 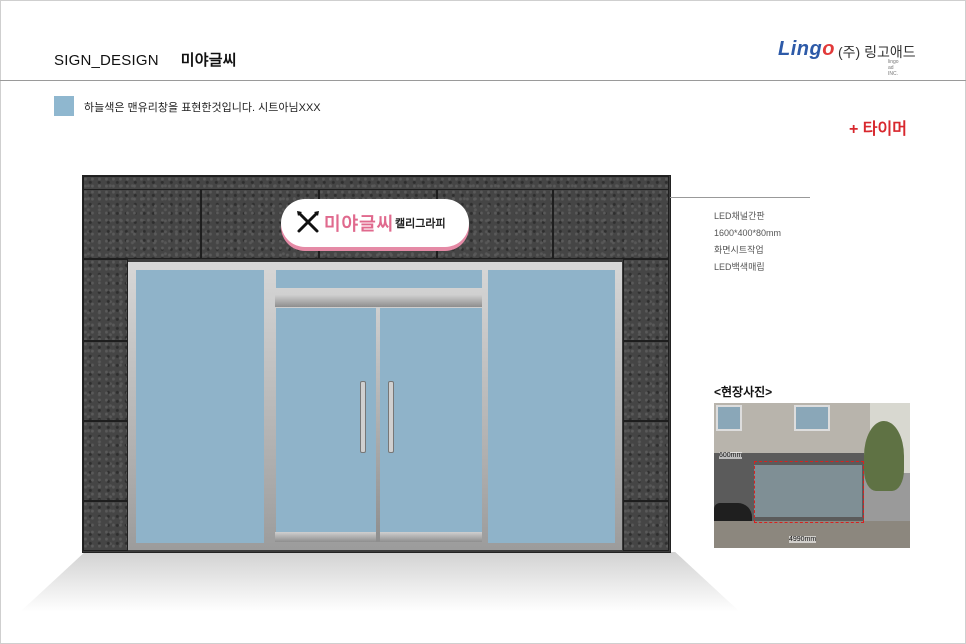 I want to click on sign-tagline: 캘리그라피, so click(x=420, y=224).